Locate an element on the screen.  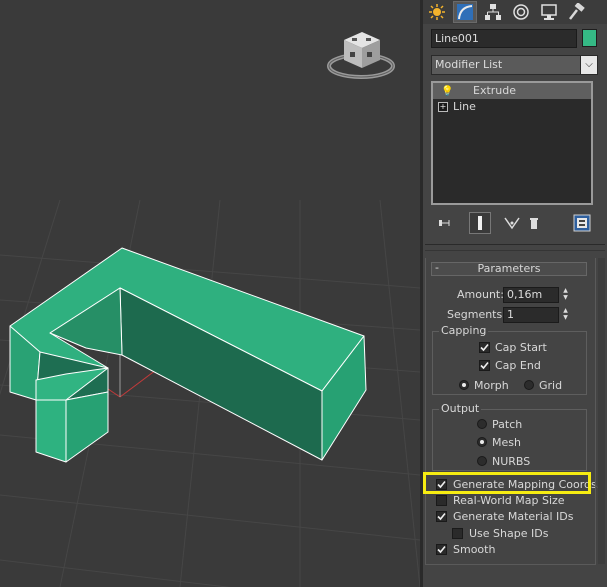
pin-stack-icon is located at coordinates (444, 223).